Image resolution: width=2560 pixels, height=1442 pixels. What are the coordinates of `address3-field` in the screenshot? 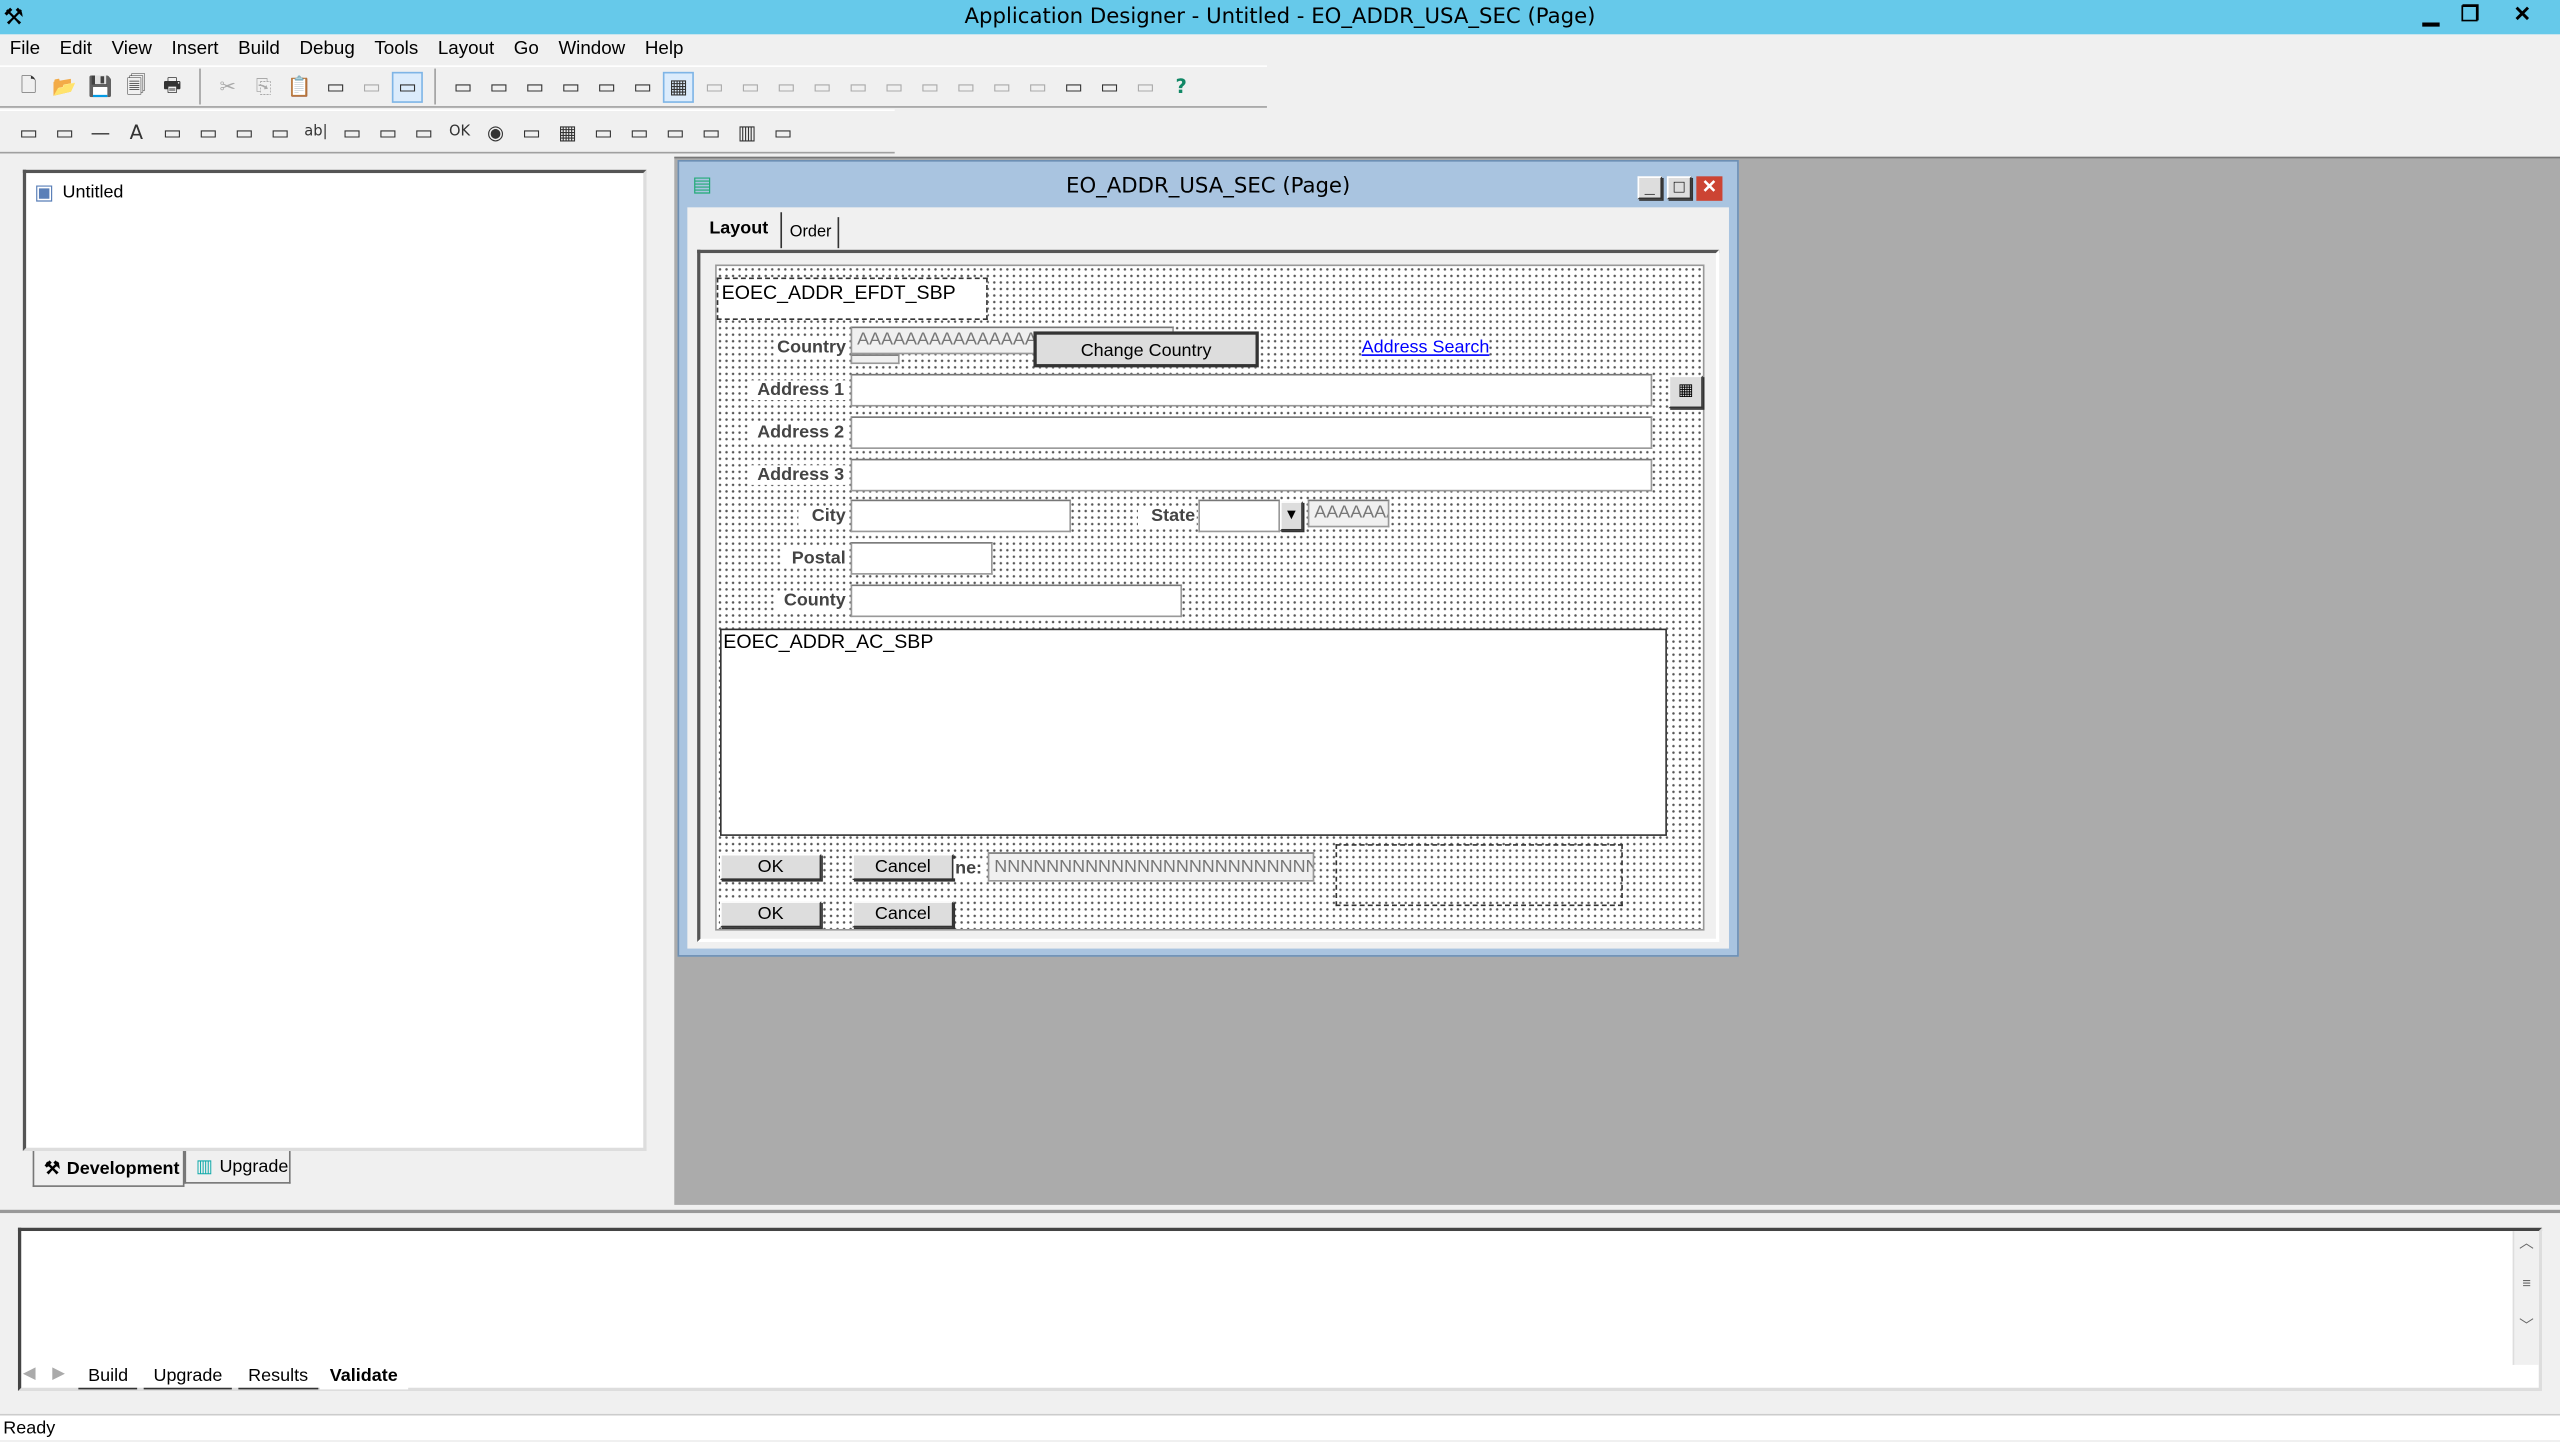 It's located at (1251, 475).